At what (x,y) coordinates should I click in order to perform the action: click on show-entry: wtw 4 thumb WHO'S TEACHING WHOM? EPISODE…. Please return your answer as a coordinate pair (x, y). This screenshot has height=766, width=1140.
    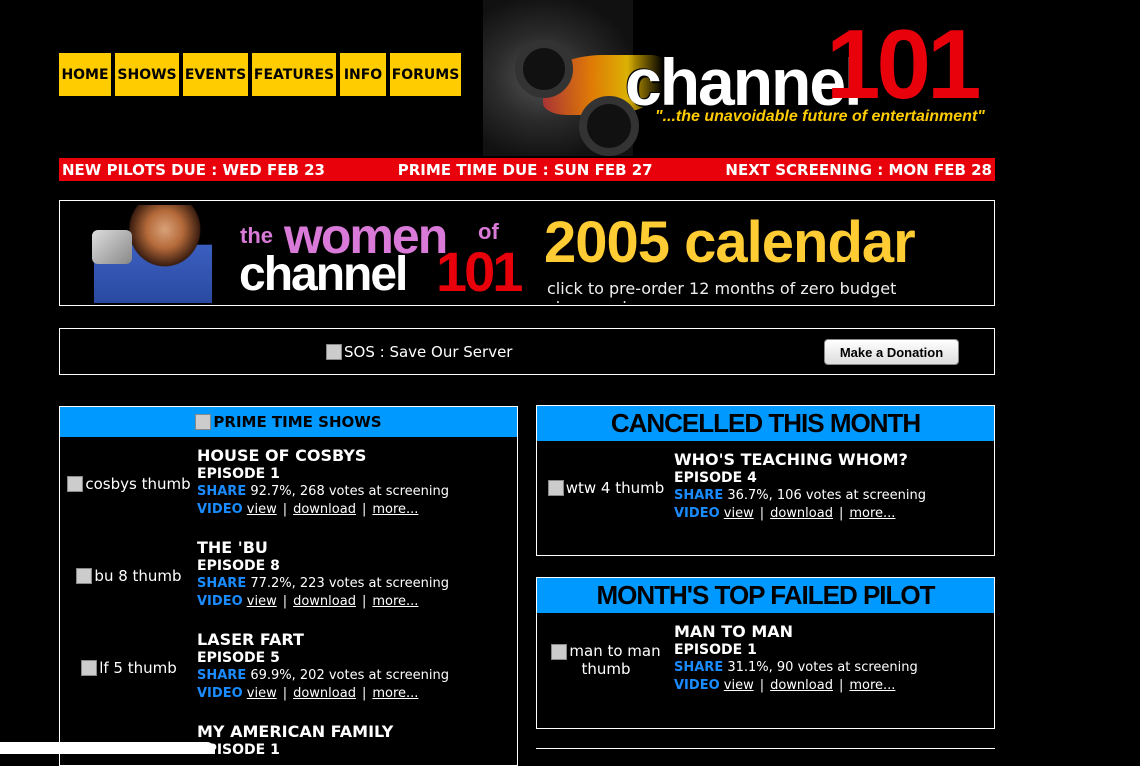
    Looking at the image, I should click on (733, 488).